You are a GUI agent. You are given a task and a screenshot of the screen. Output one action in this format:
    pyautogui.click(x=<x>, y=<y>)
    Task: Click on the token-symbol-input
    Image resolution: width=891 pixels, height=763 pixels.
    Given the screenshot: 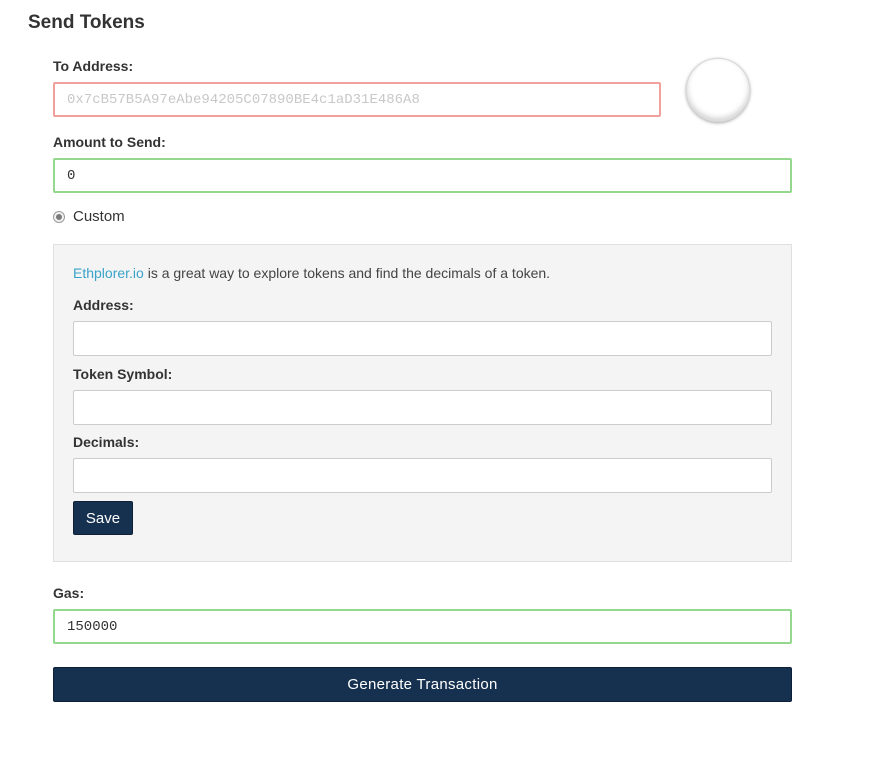 What is the action you would take?
    pyautogui.click(x=422, y=407)
    